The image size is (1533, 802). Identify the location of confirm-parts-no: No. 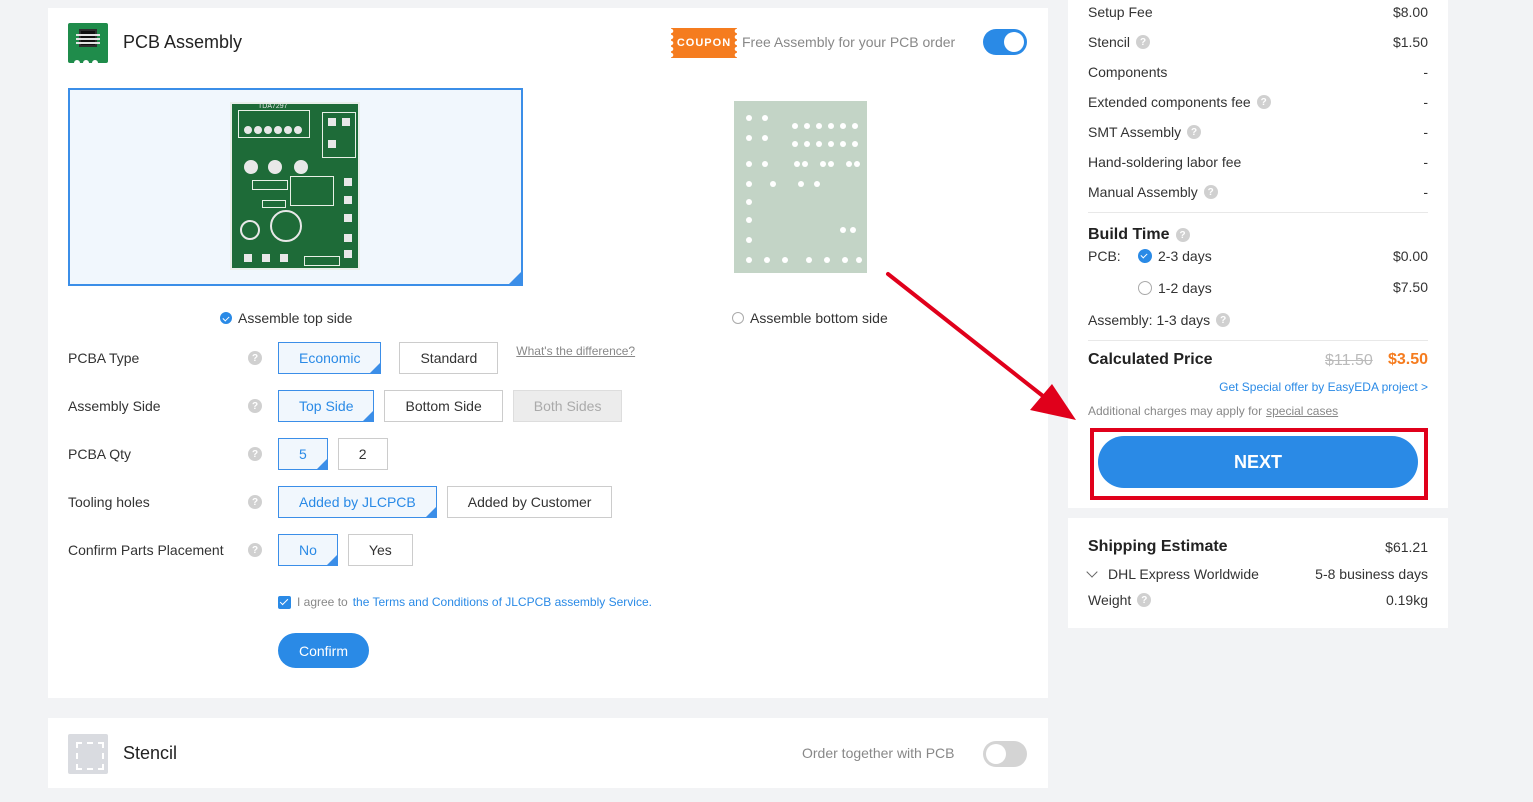
(308, 550).